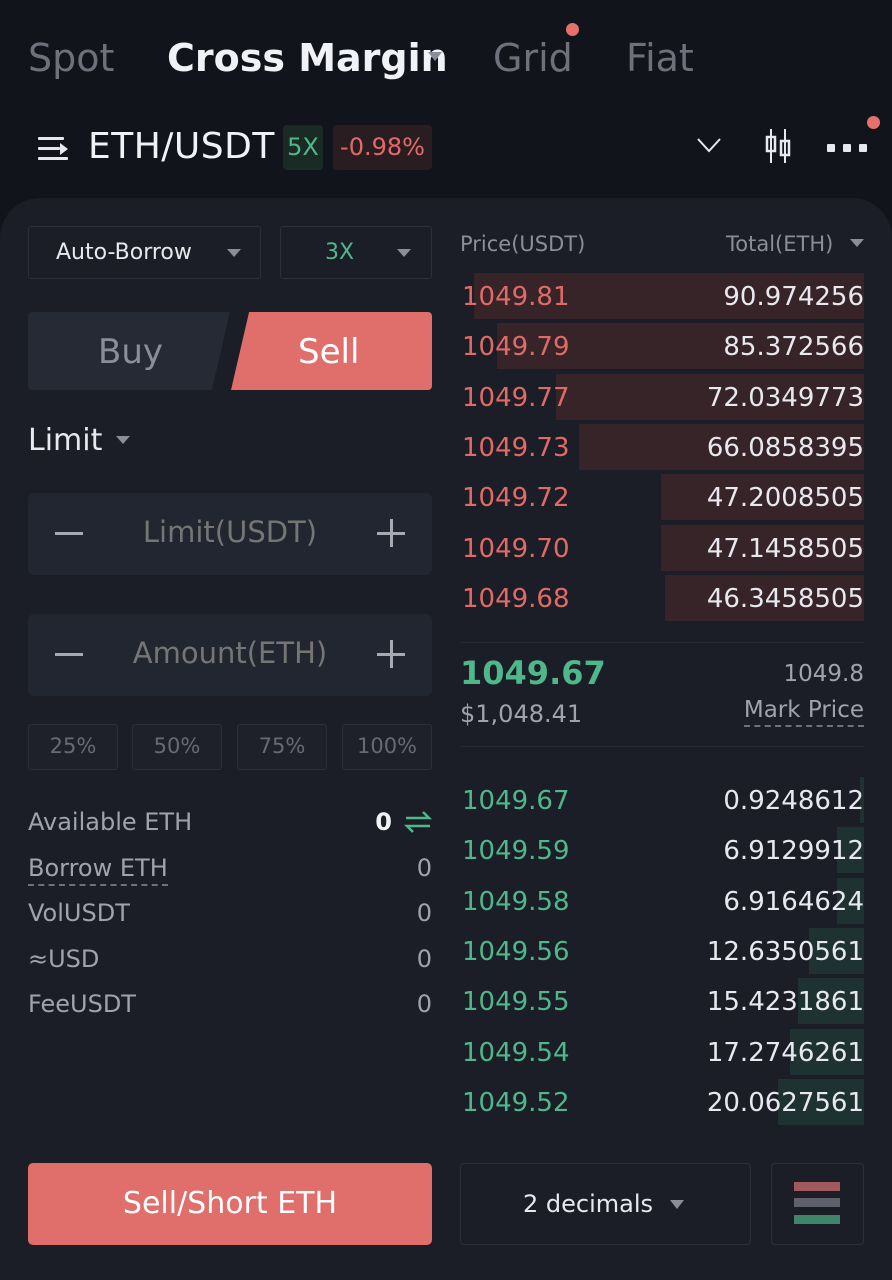 The width and height of the screenshot is (892, 1280). I want to click on mark-price-label: Mark Price, so click(803, 712).